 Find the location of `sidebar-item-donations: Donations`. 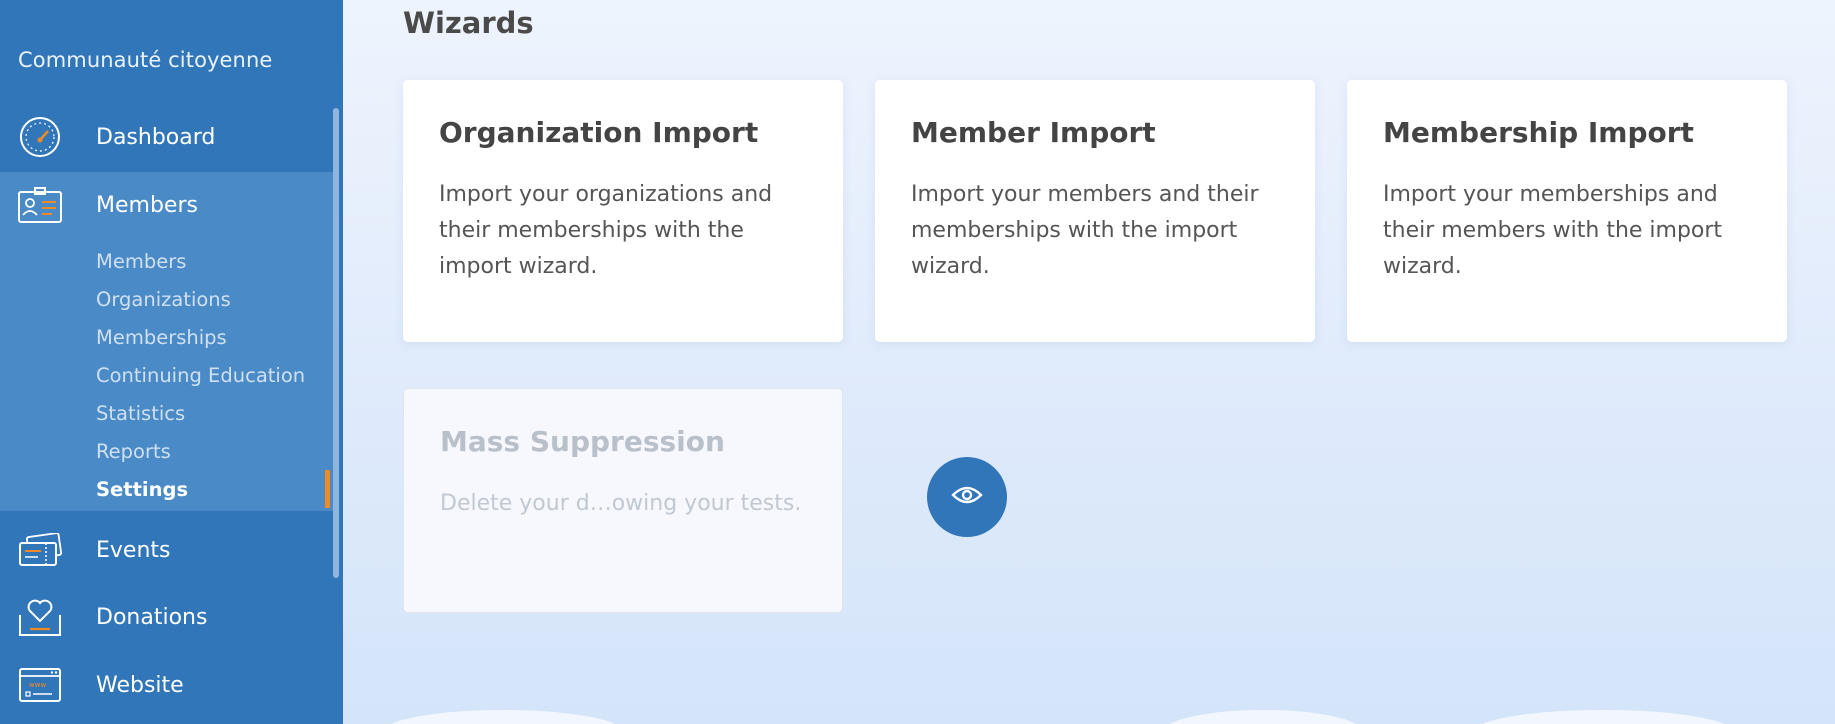

sidebar-item-donations: Donations is located at coordinates (166, 617).